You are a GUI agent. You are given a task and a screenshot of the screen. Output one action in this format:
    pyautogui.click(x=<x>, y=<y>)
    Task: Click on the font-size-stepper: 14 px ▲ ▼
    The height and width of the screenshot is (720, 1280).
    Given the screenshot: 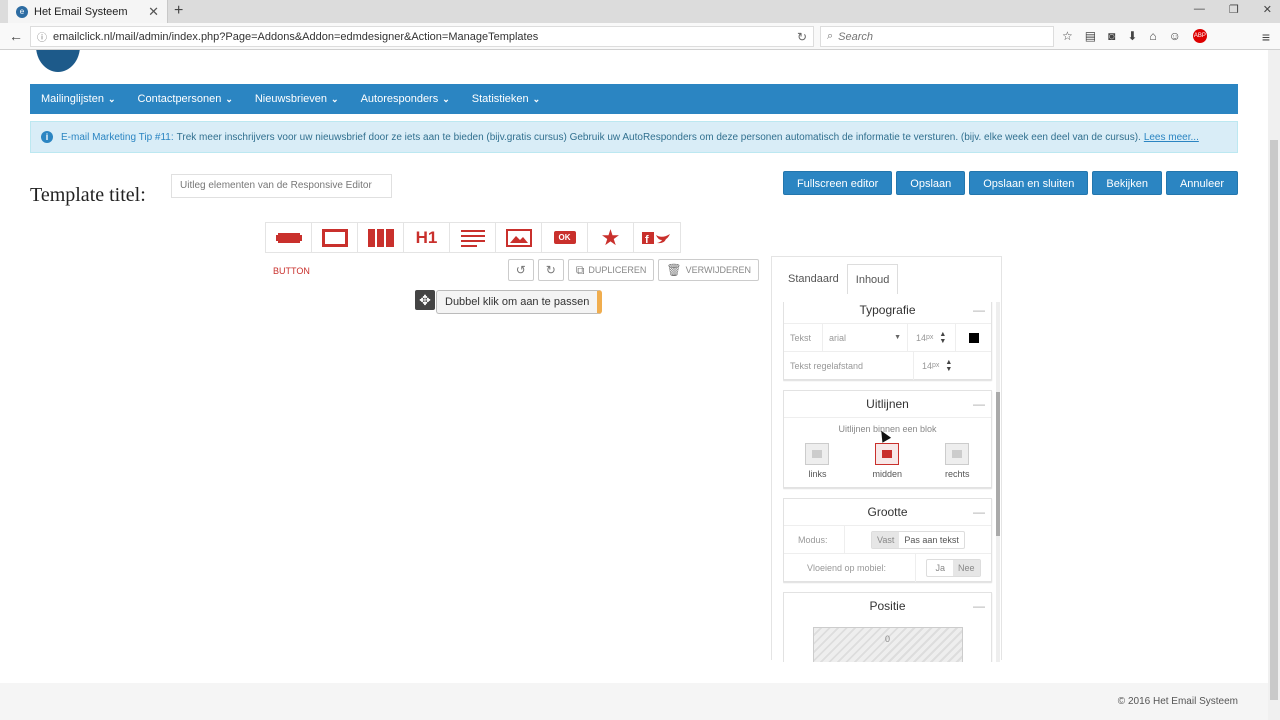 What is the action you would take?
    pyautogui.click(x=931, y=337)
    